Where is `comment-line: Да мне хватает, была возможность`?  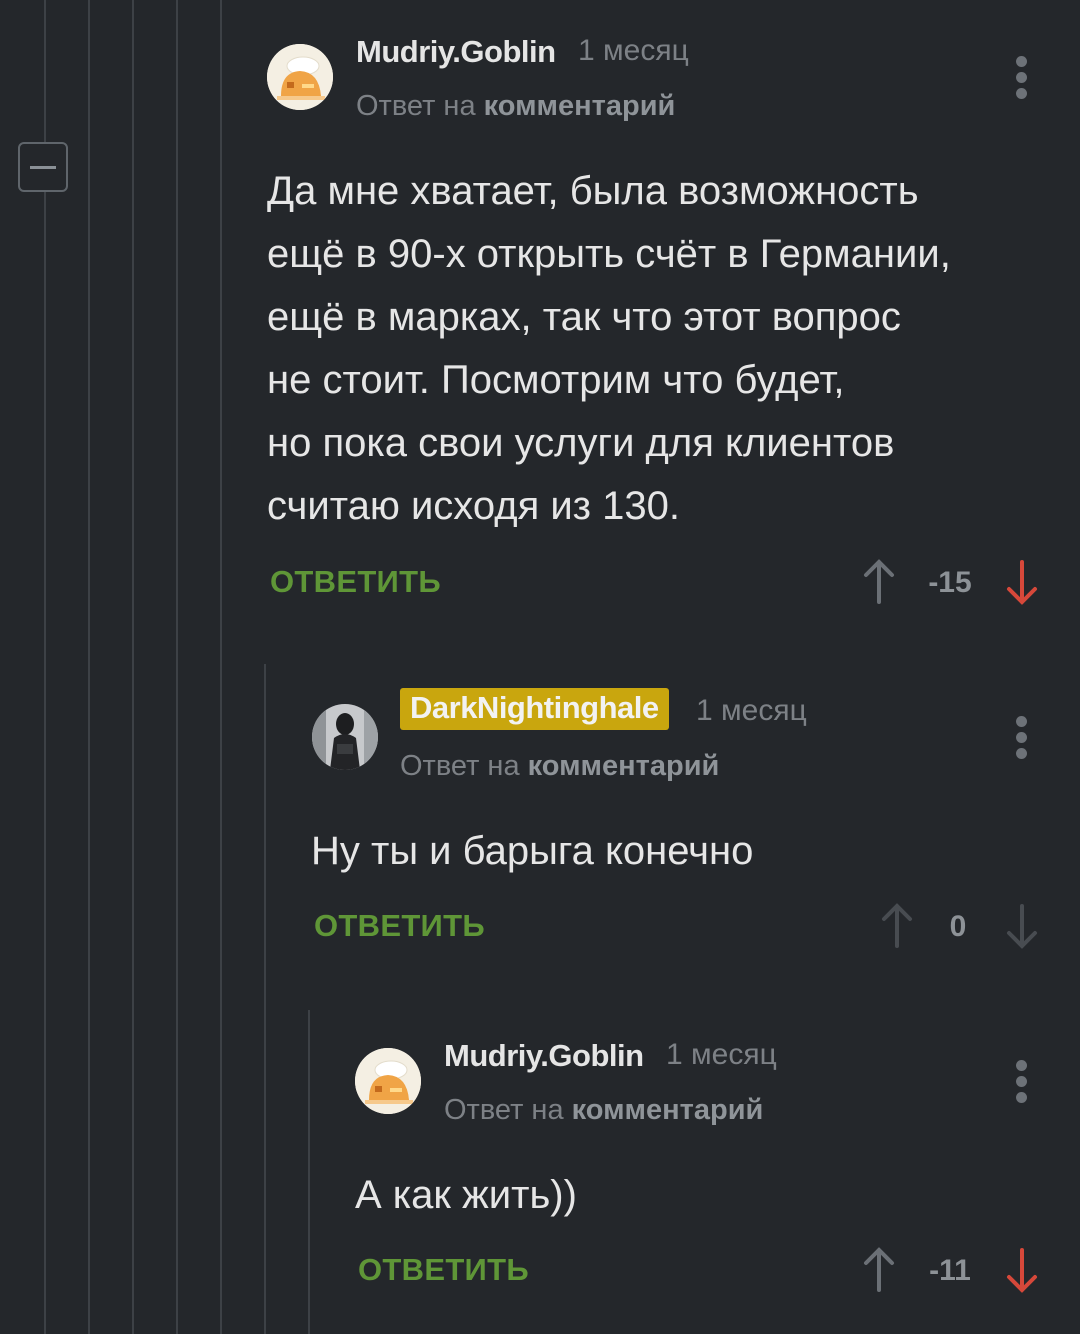
comment-line: Да мне хватает, была возможность is located at coordinates (593, 191).